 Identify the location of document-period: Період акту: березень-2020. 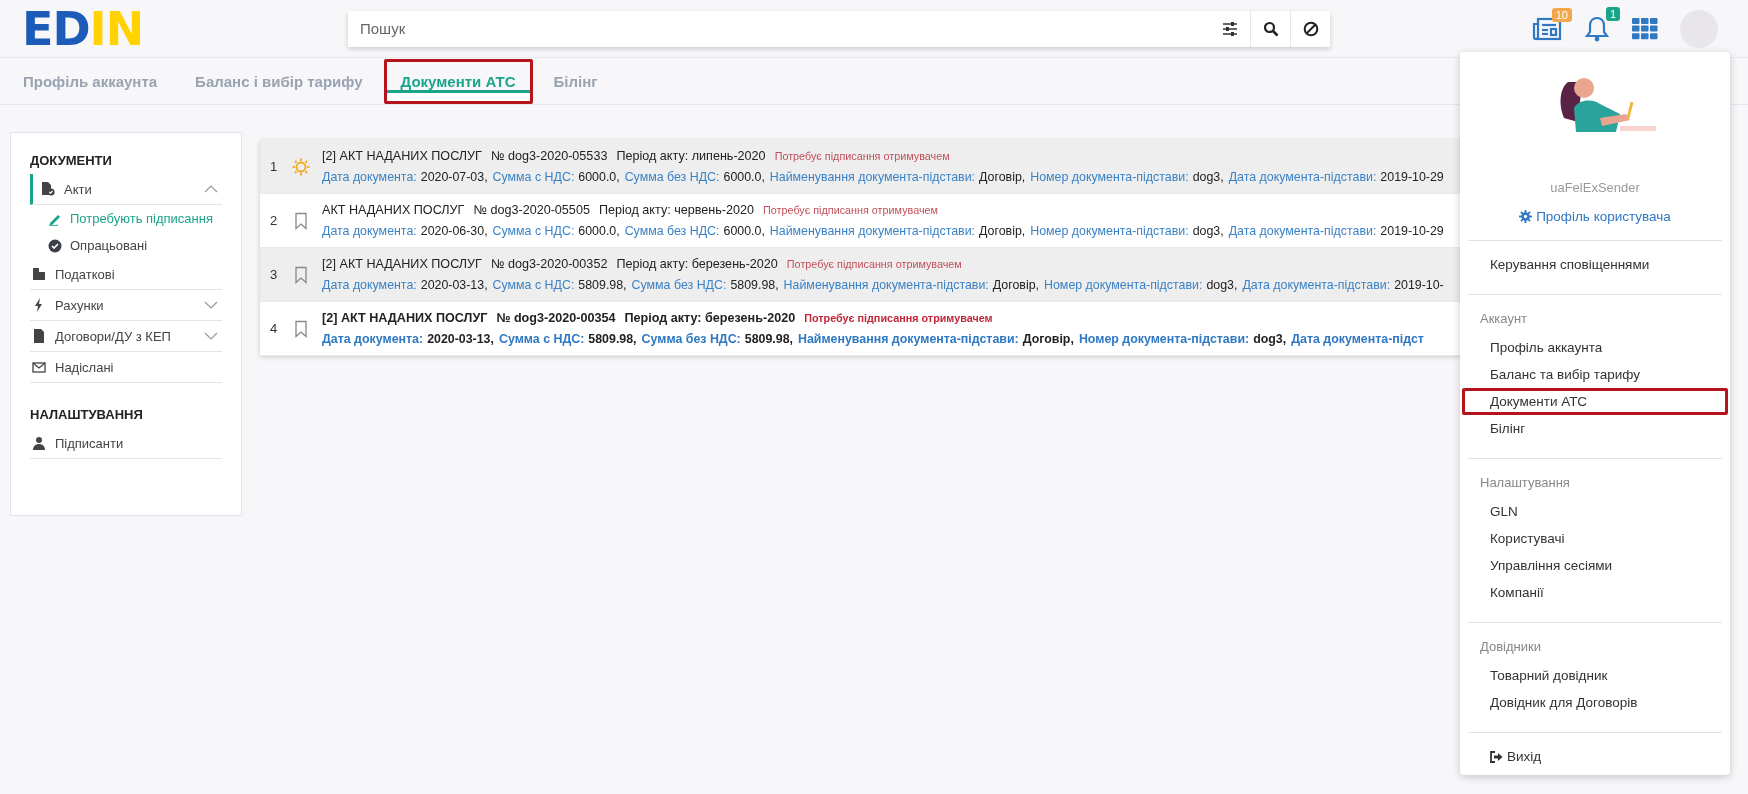
(710, 318).